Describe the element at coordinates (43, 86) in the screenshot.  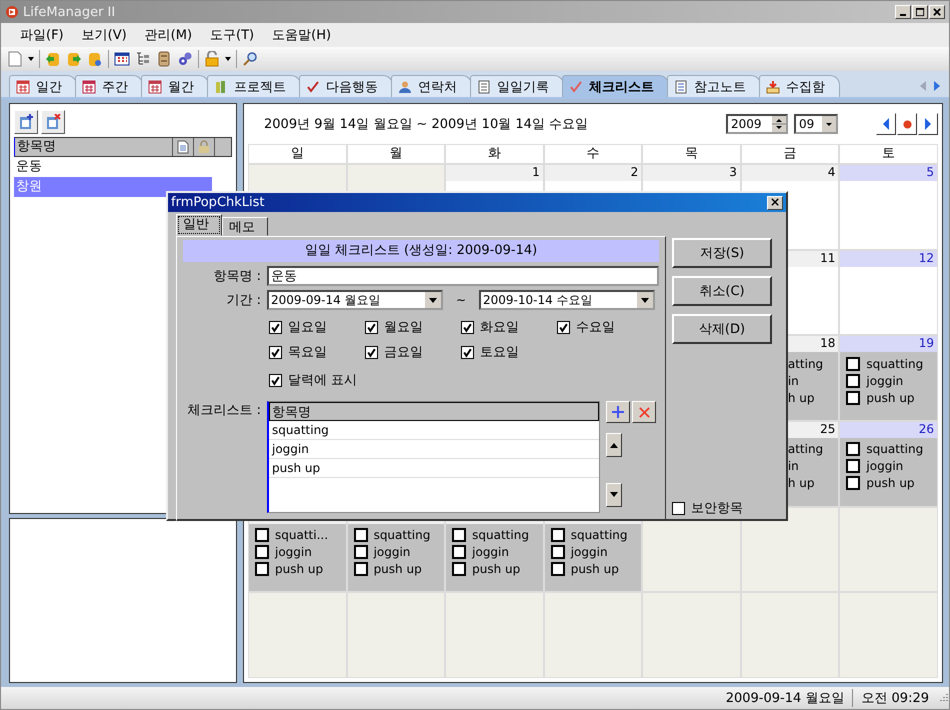
I see `tab: 일간` at that location.